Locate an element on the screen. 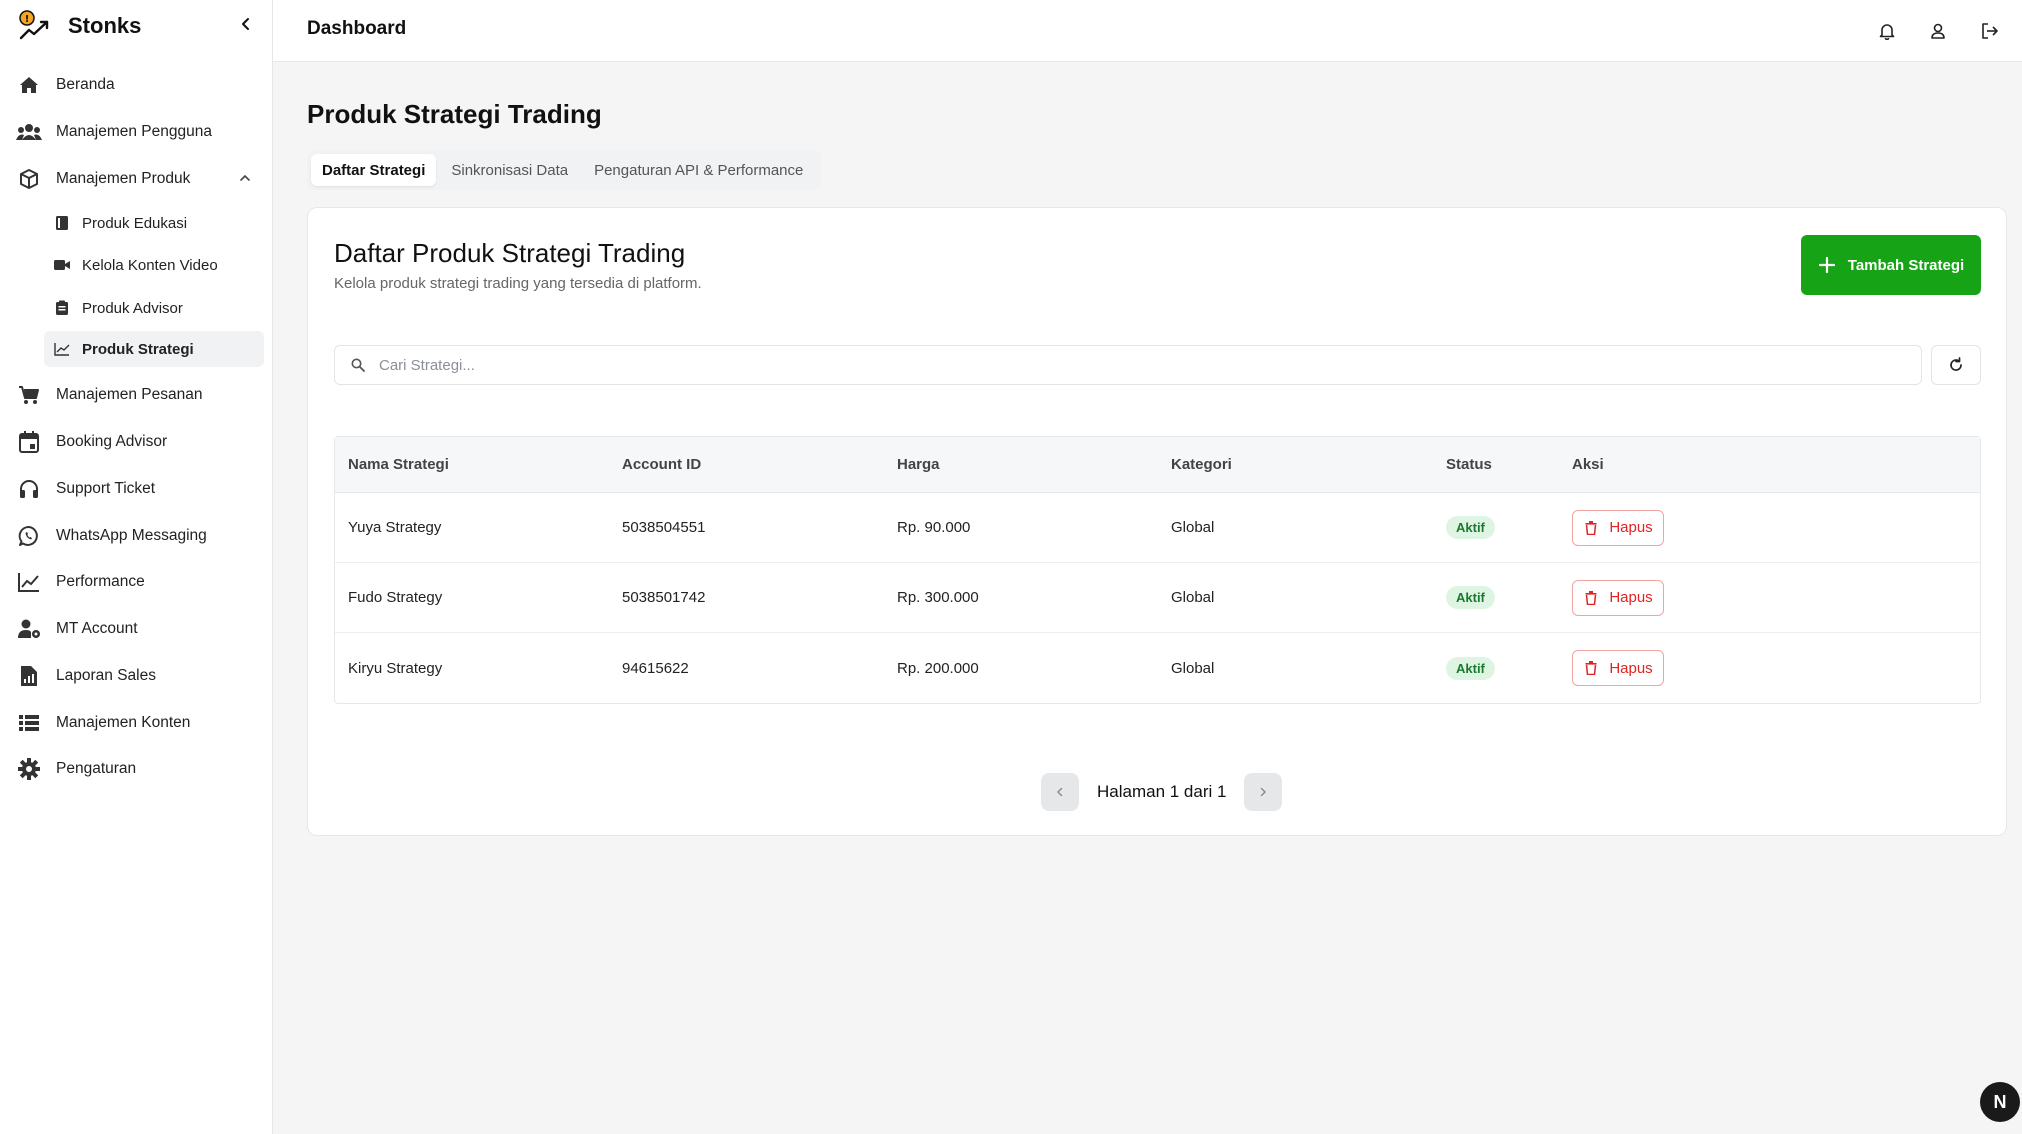 The width and height of the screenshot is (2022, 1134). next-page-button is located at coordinates (1263, 792).